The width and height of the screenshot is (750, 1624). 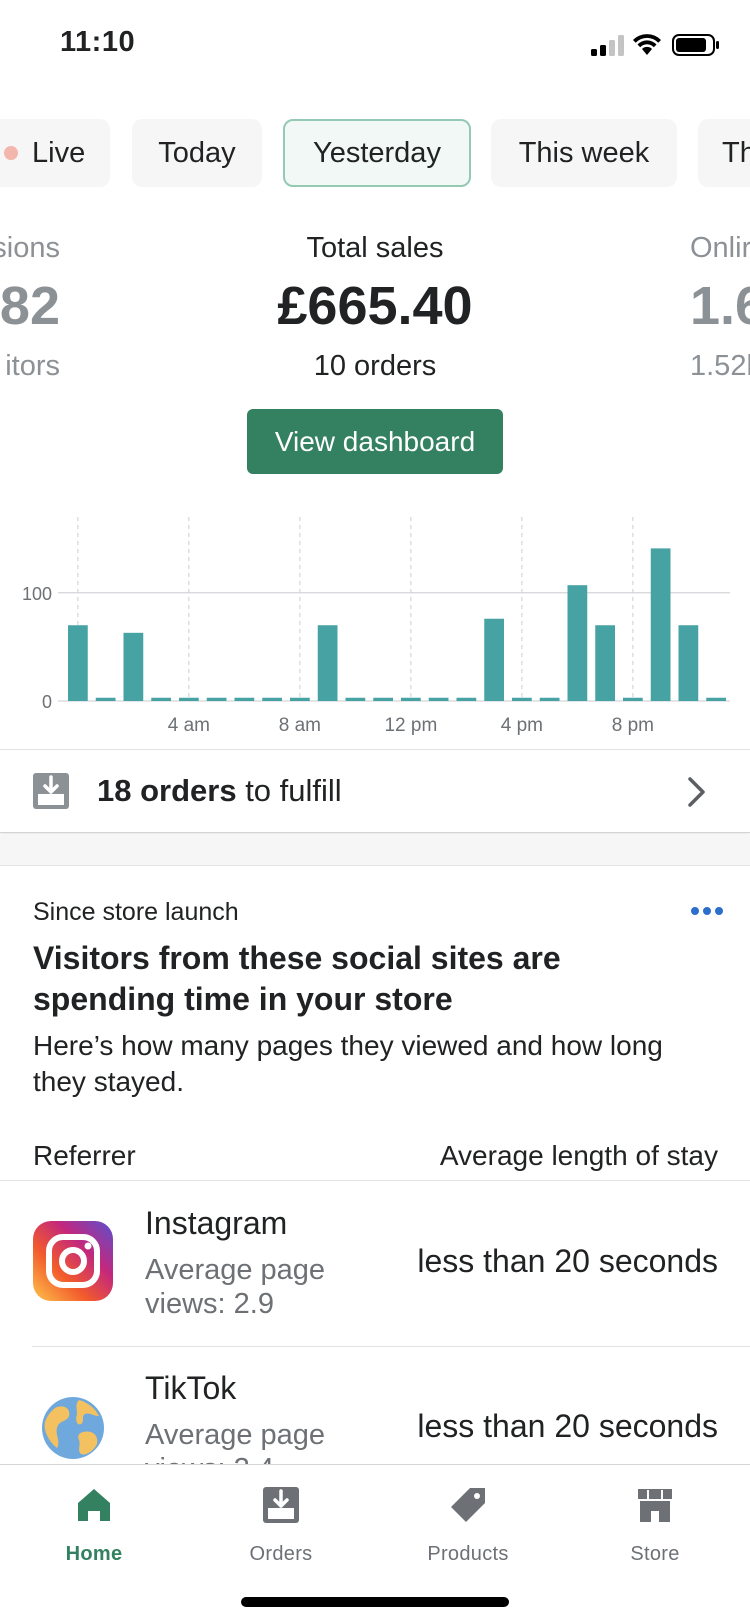 I want to click on chart-y-tick-label: 0, so click(x=47, y=702).